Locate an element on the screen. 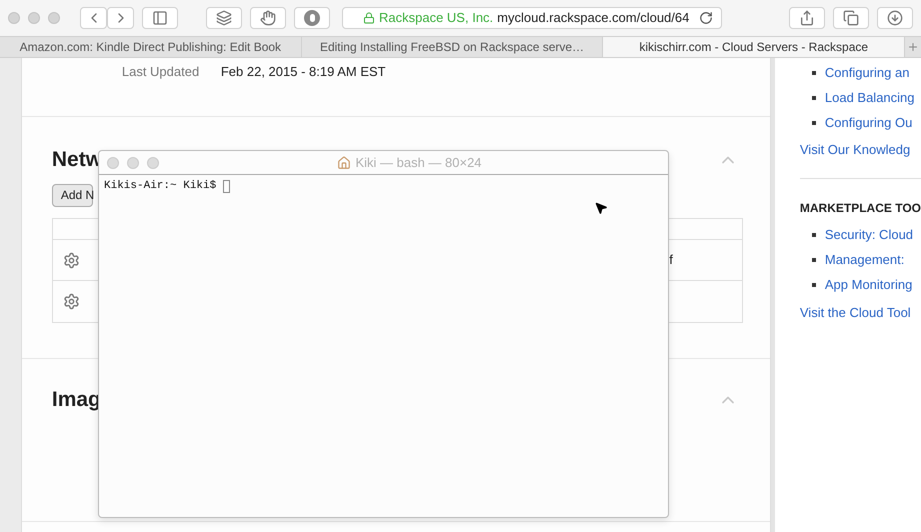 This screenshot has width=921, height=532. site-identity: Rackspace US, Inc. is located at coordinates (436, 18).